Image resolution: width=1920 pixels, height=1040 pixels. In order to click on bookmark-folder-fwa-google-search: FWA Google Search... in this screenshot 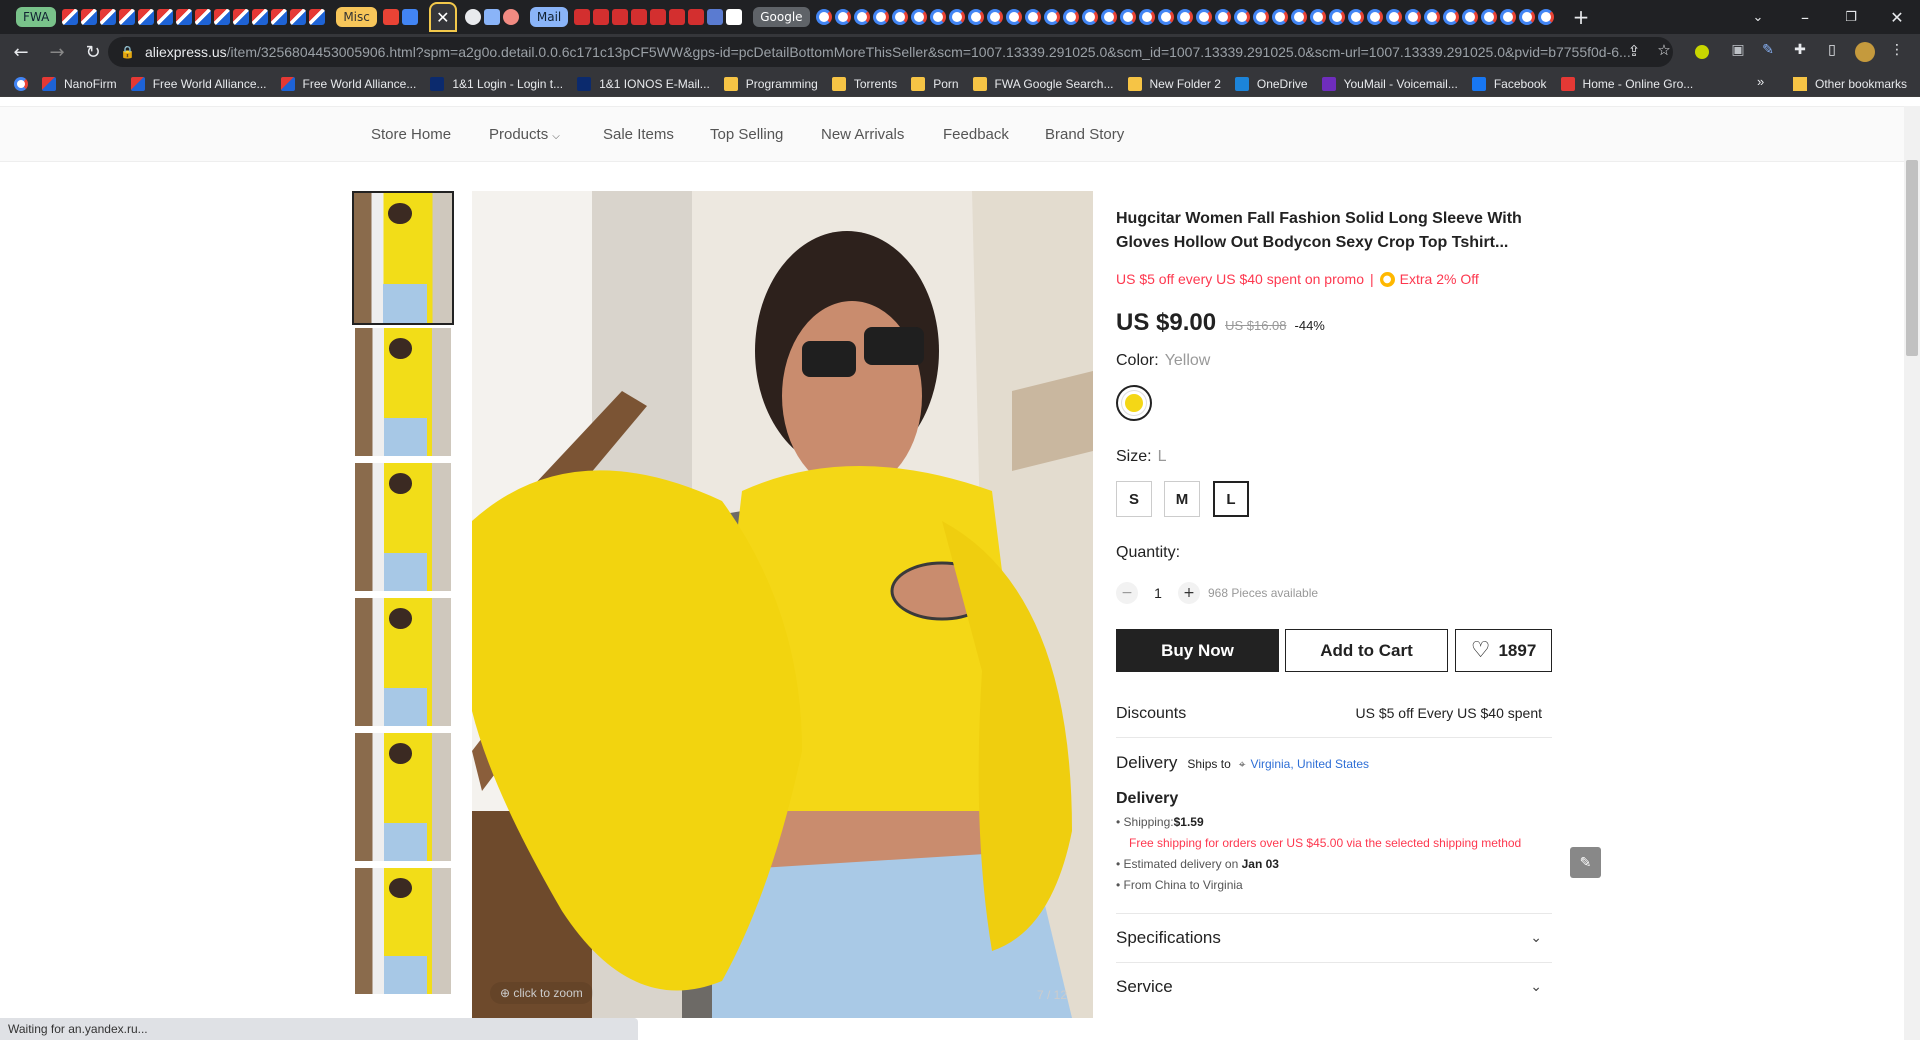, I will do `click(1043, 83)`.